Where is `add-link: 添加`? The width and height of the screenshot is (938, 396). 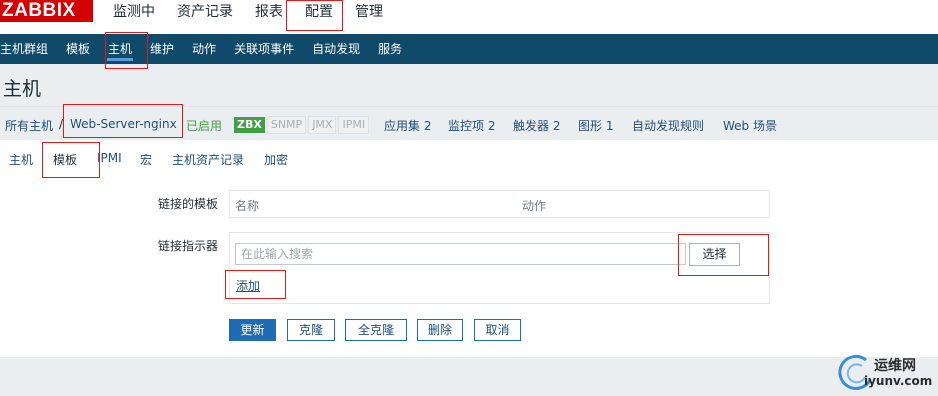
add-link: 添加 is located at coordinates (248, 285).